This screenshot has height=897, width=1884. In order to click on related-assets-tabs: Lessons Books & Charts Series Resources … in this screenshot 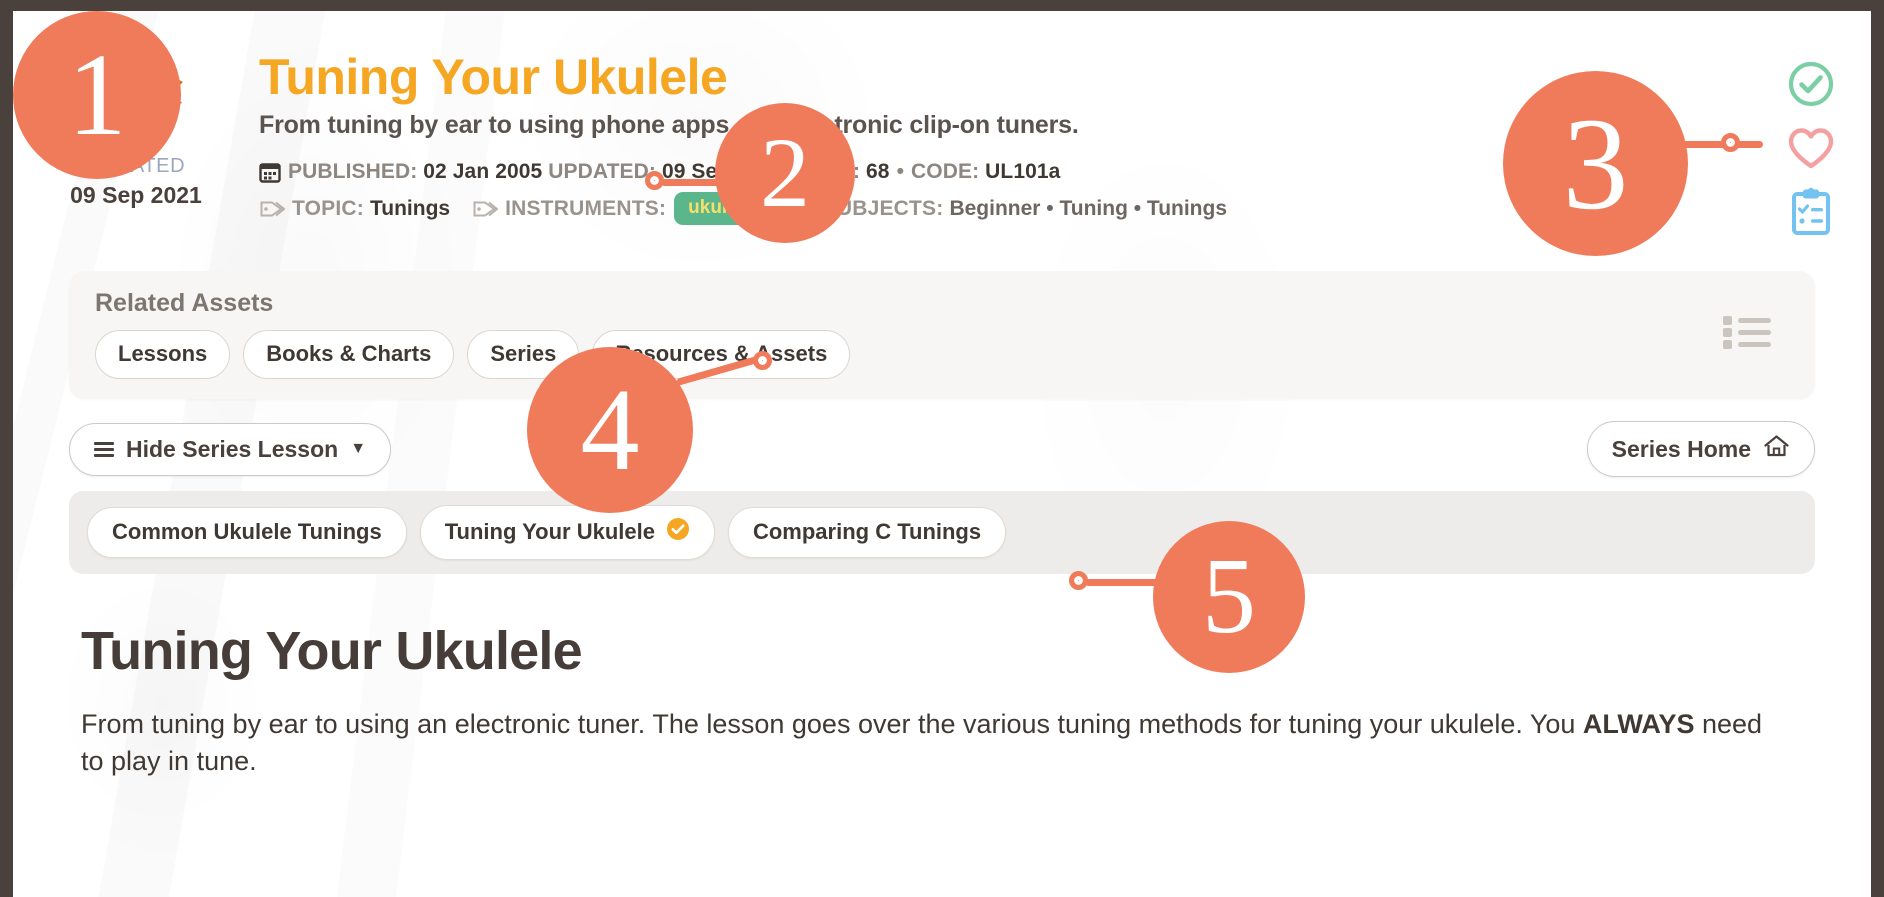, I will do `click(908, 354)`.